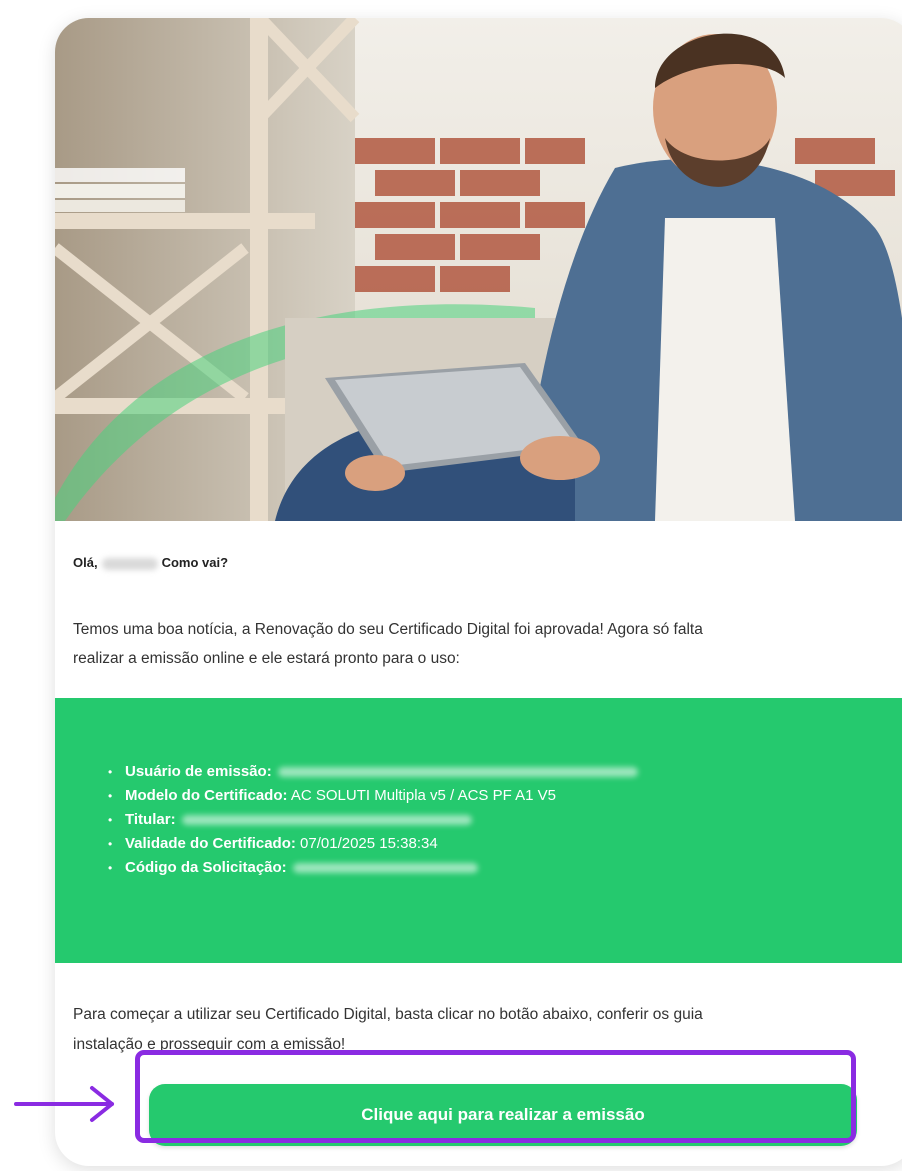 This screenshot has width=902, height=1171. What do you see at coordinates (206, 867) in the screenshot?
I see `detail-label: Código da Solicitação:` at bounding box center [206, 867].